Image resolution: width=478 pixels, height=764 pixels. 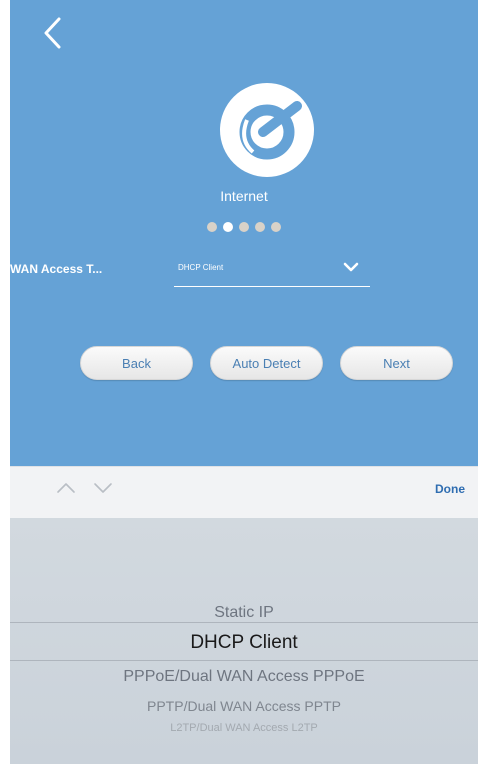 I want to click on picker-toolbar: Done, so click(x=244, y=492).